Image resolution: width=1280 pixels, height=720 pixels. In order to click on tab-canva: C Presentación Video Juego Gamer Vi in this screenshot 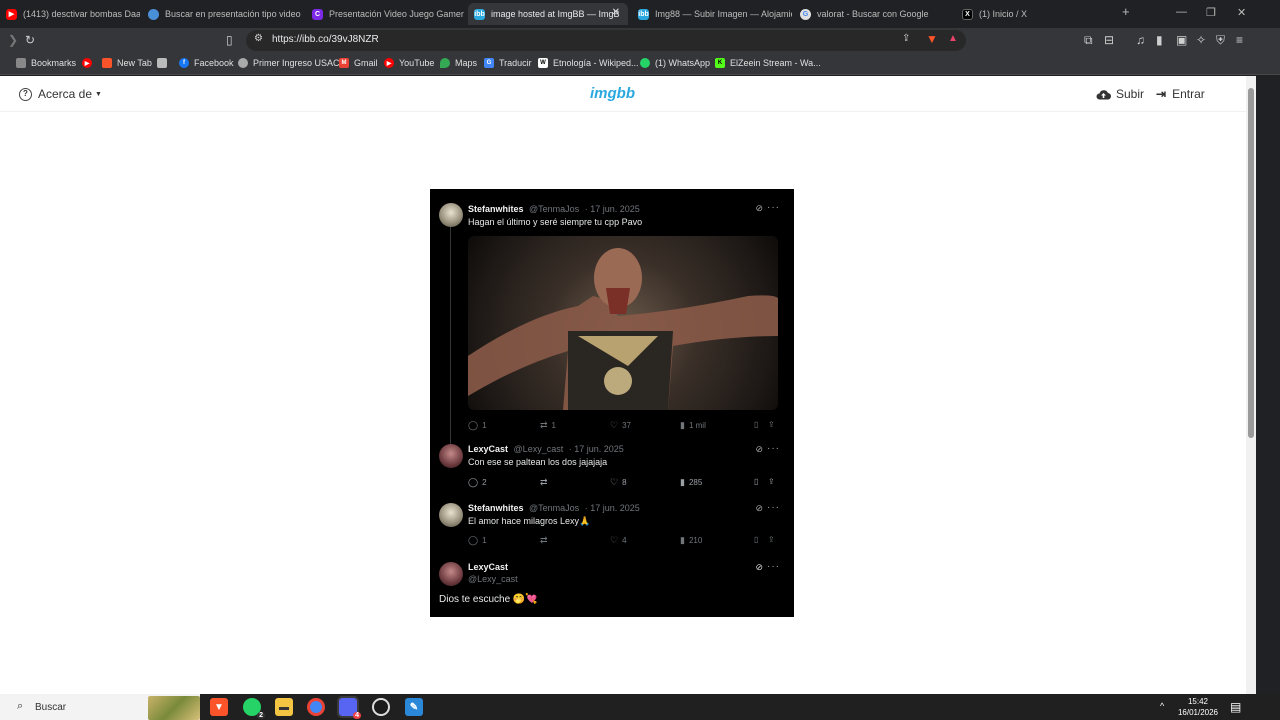, I will do `click(386, 14)`.